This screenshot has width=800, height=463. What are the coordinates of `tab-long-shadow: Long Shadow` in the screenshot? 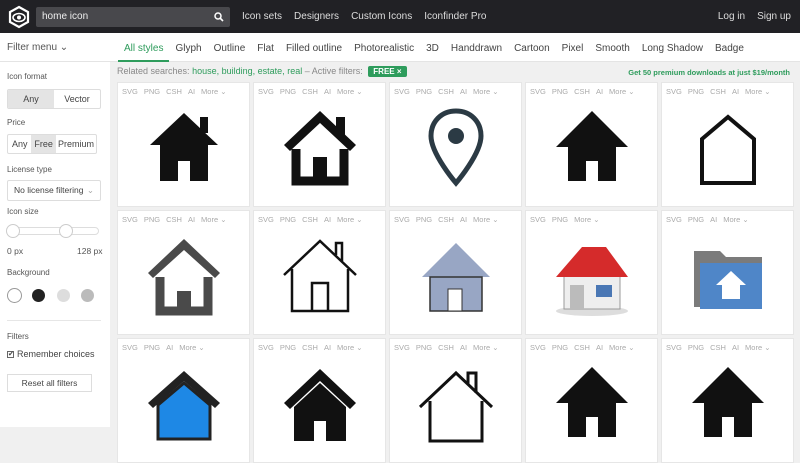 It's located at (672, 47).